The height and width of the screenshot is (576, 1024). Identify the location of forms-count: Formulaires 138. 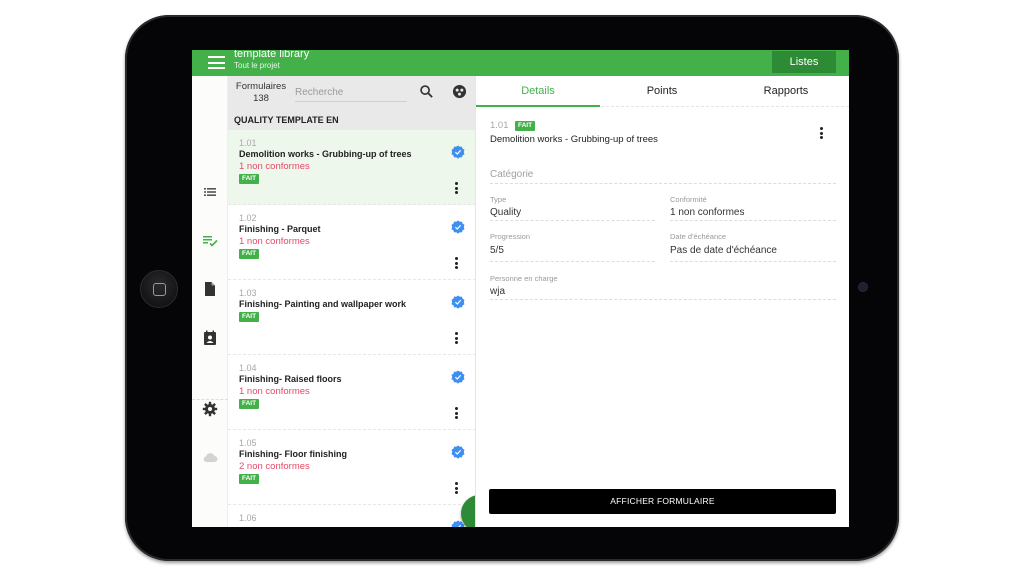
(261, 93).